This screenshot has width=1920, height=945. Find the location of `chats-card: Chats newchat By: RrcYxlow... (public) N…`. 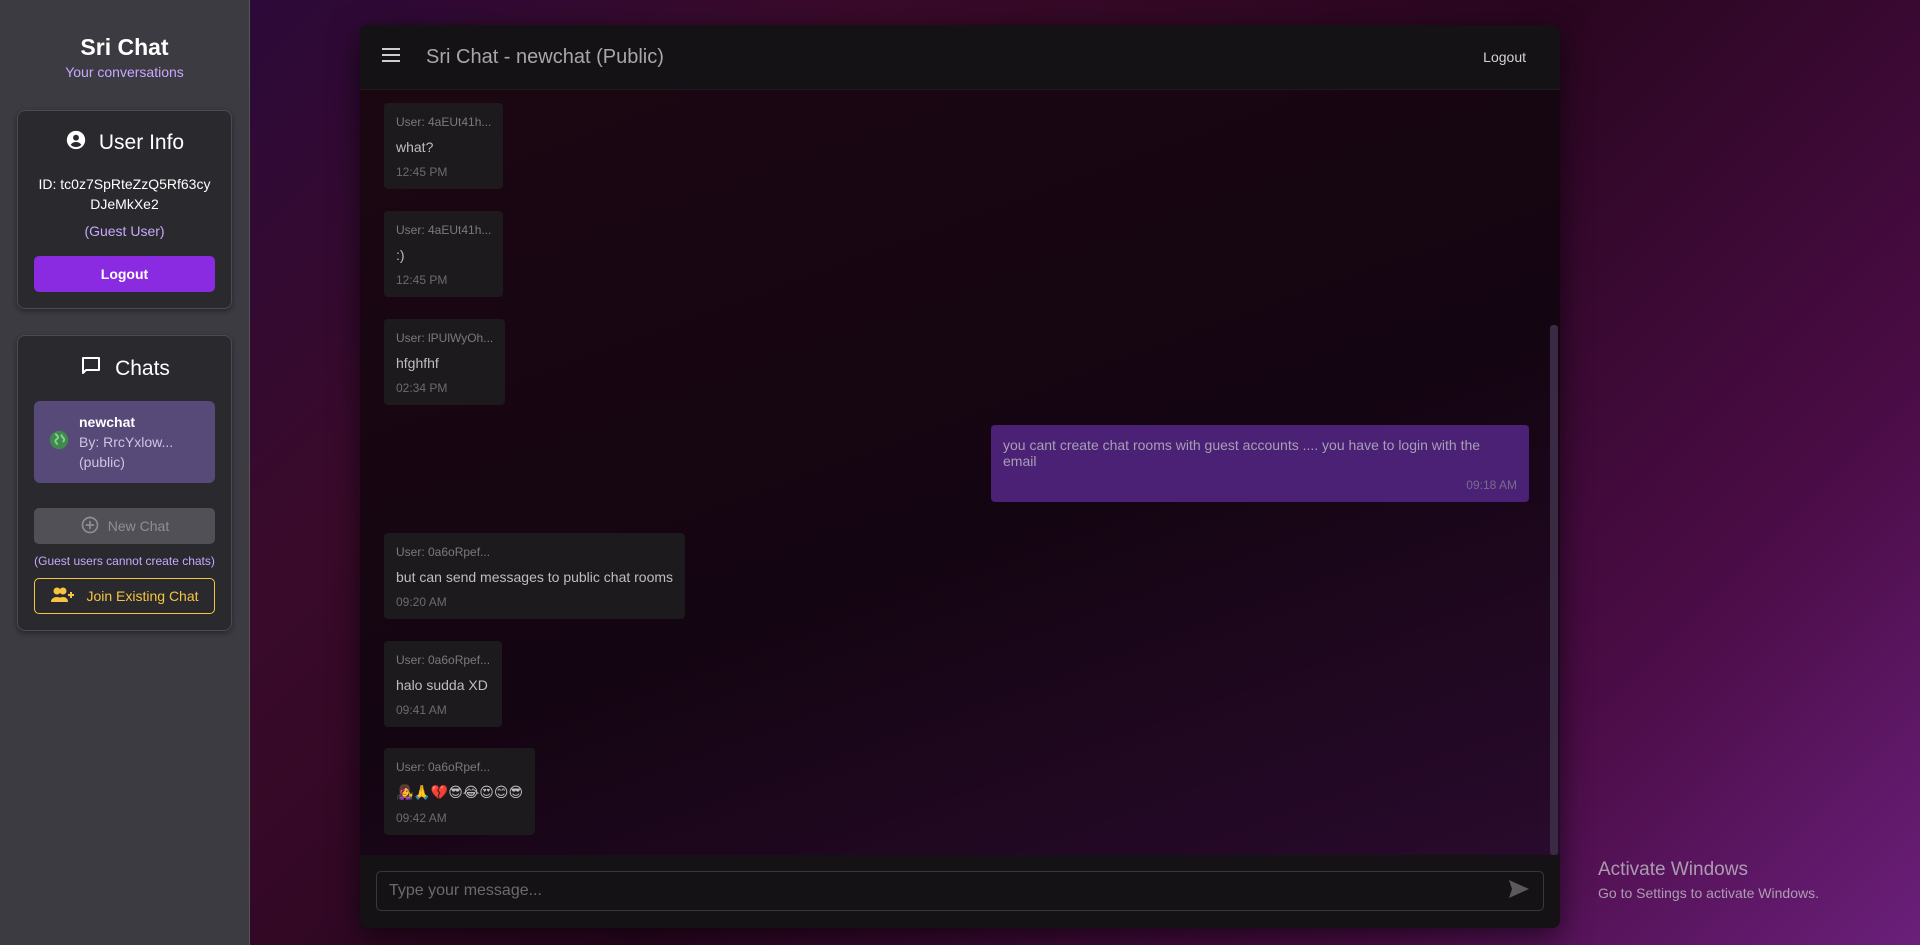

chats-card: Chats newchat By: RrcYxlow... (public) N… is located at coordinates (124, 483).